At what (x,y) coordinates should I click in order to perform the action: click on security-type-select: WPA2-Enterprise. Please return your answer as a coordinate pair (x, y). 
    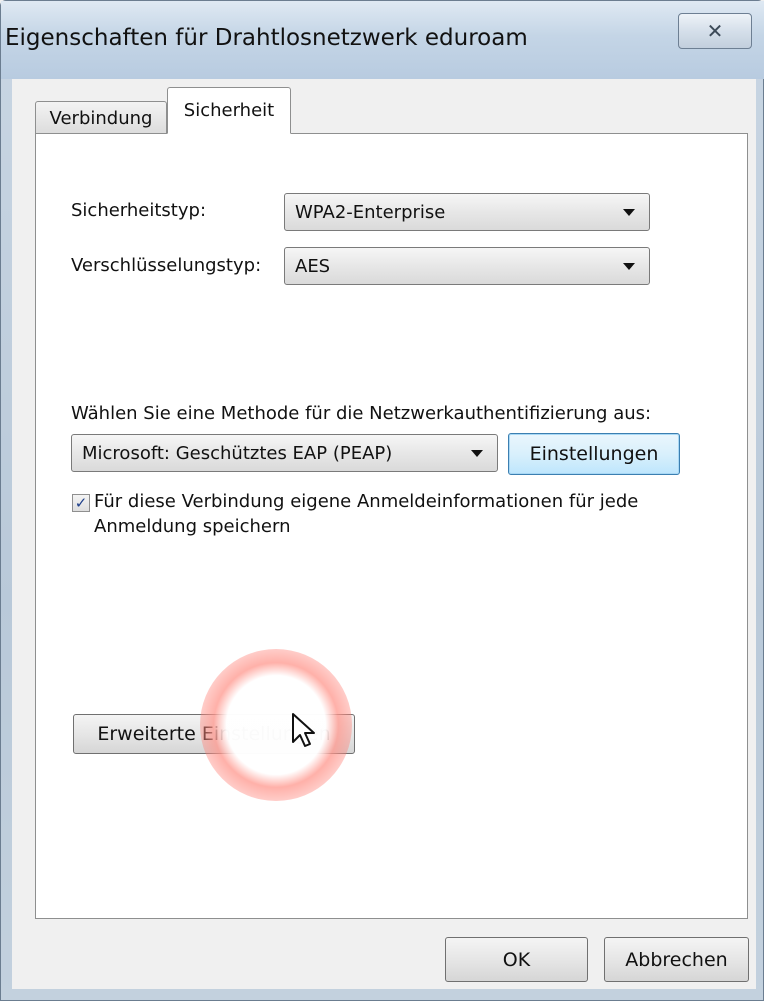
    Looking at the image, I should click on (467, 212).